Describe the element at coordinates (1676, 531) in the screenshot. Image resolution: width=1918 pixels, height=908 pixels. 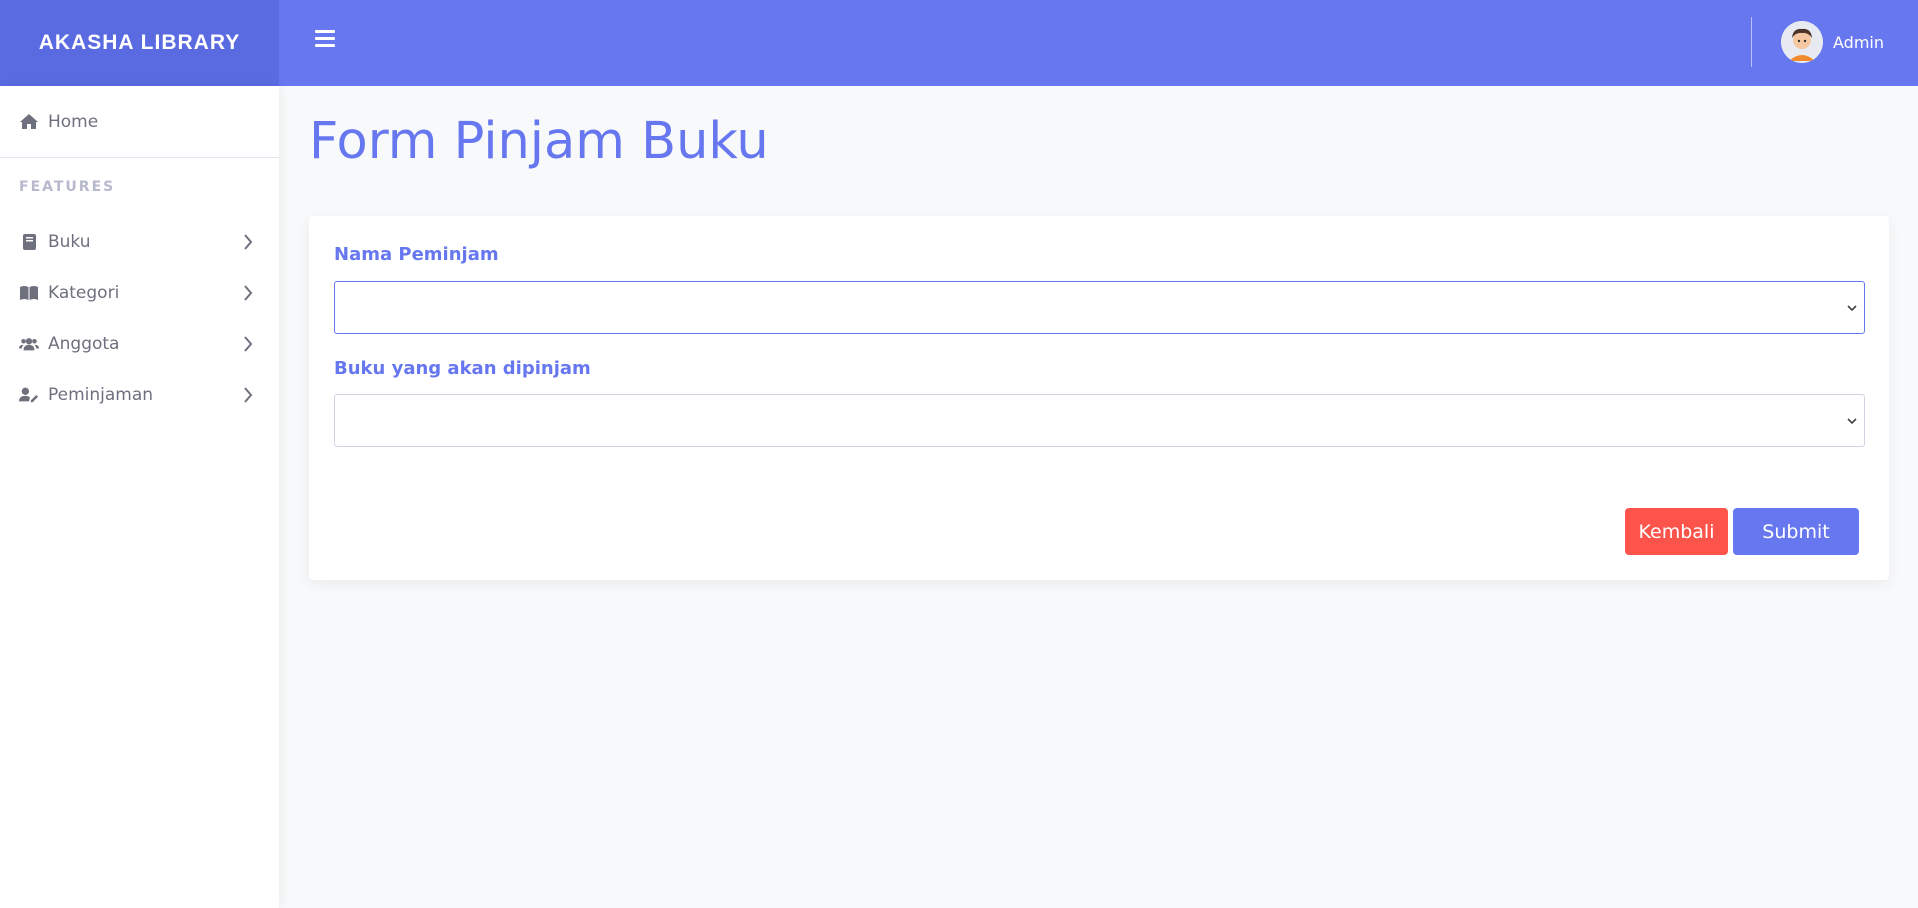
I see `back-button: Kembali` at that location.